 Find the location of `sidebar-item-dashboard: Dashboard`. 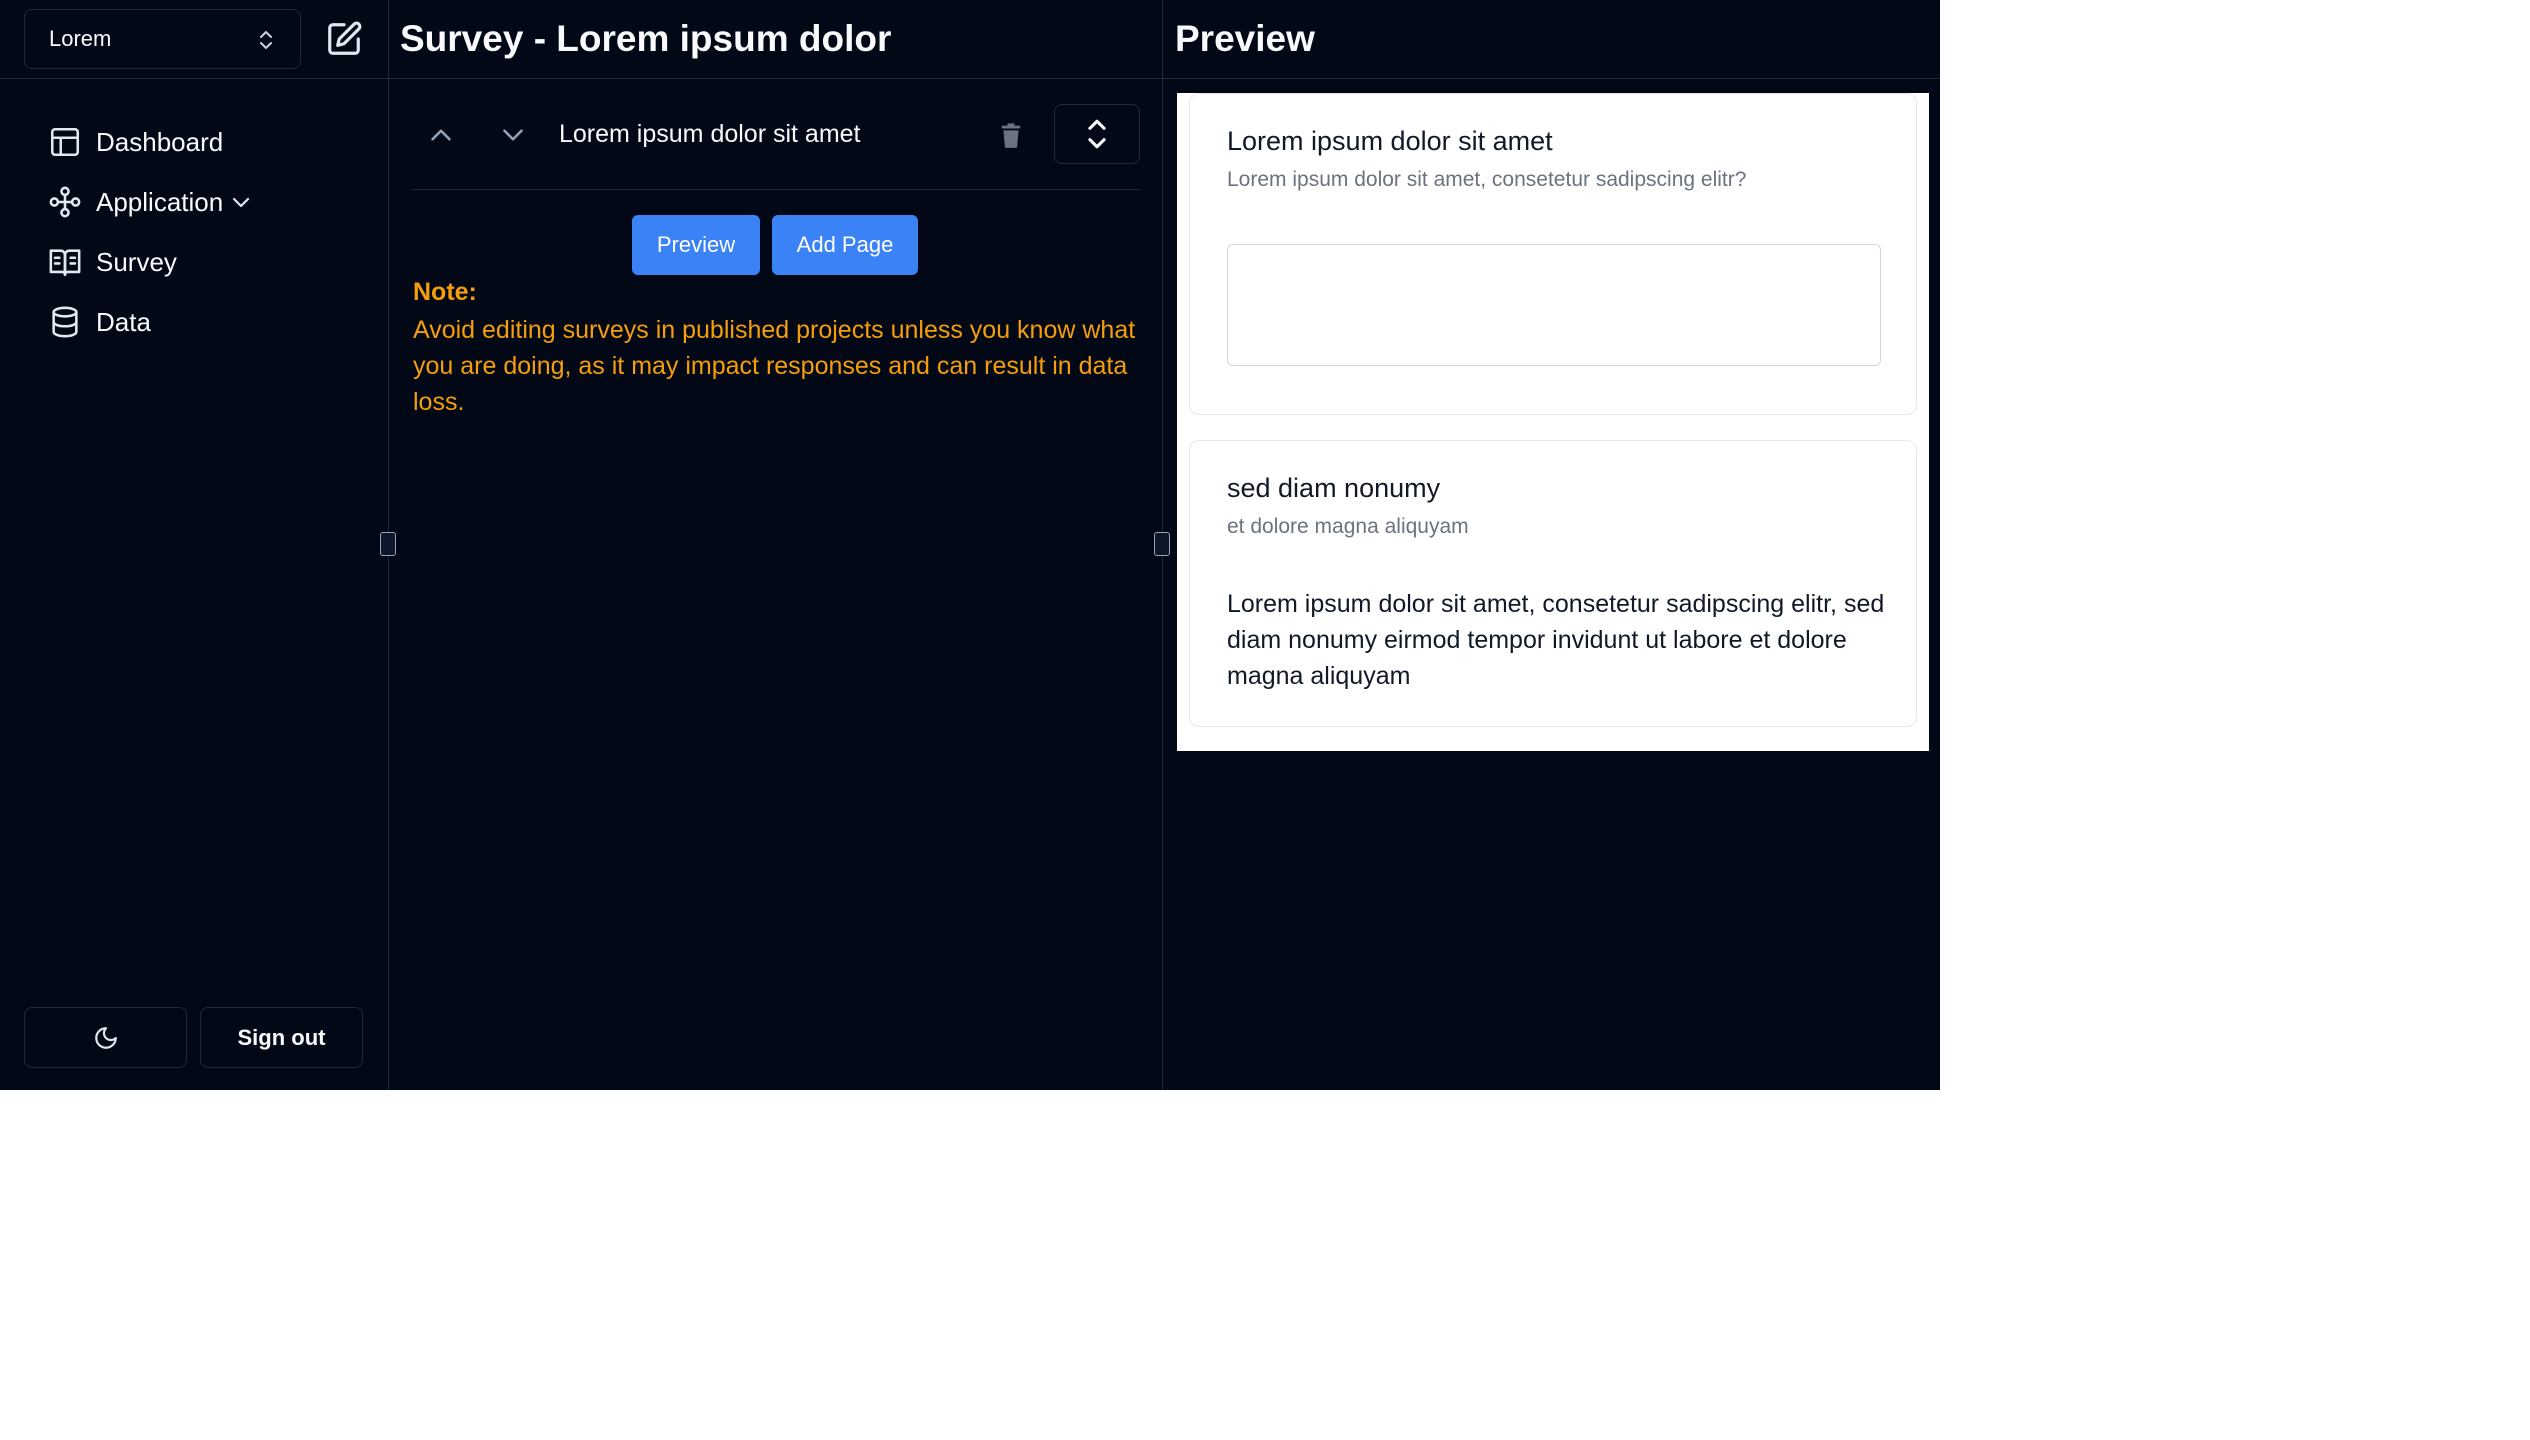

sidebar-item-dashboard: Dashboard is located at coordinates (150, 142).